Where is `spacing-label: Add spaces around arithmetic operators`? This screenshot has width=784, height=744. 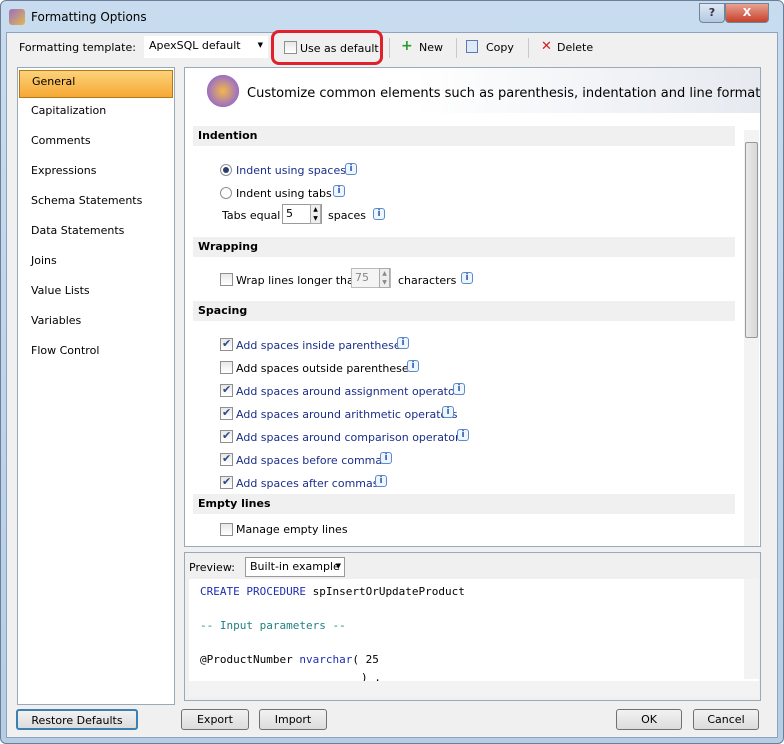 spacing-label: Add spaces around arithmetic operators is located at coordinates (347, 414).